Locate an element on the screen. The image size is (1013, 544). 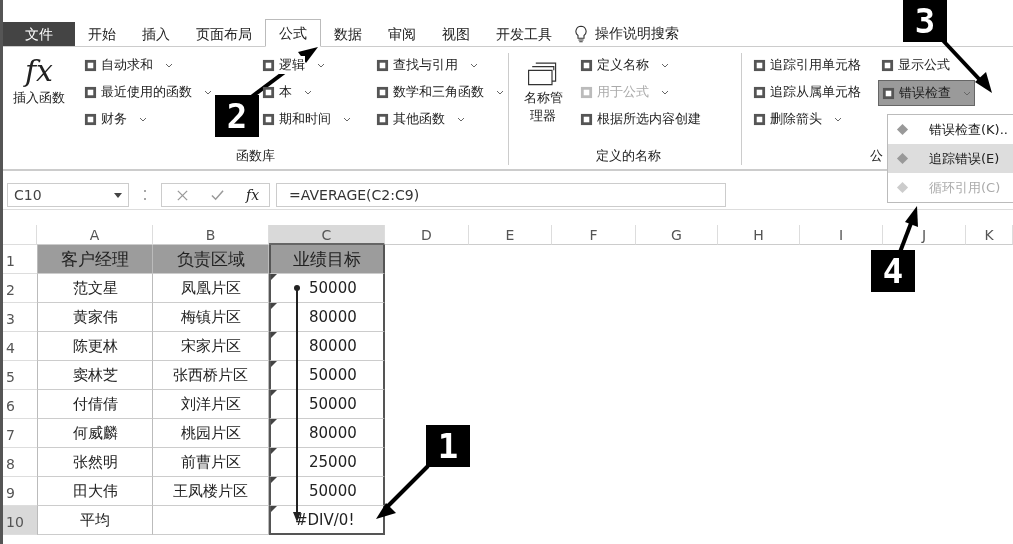
ribbon-tab: 视图 is located at coordinates (456, 34).